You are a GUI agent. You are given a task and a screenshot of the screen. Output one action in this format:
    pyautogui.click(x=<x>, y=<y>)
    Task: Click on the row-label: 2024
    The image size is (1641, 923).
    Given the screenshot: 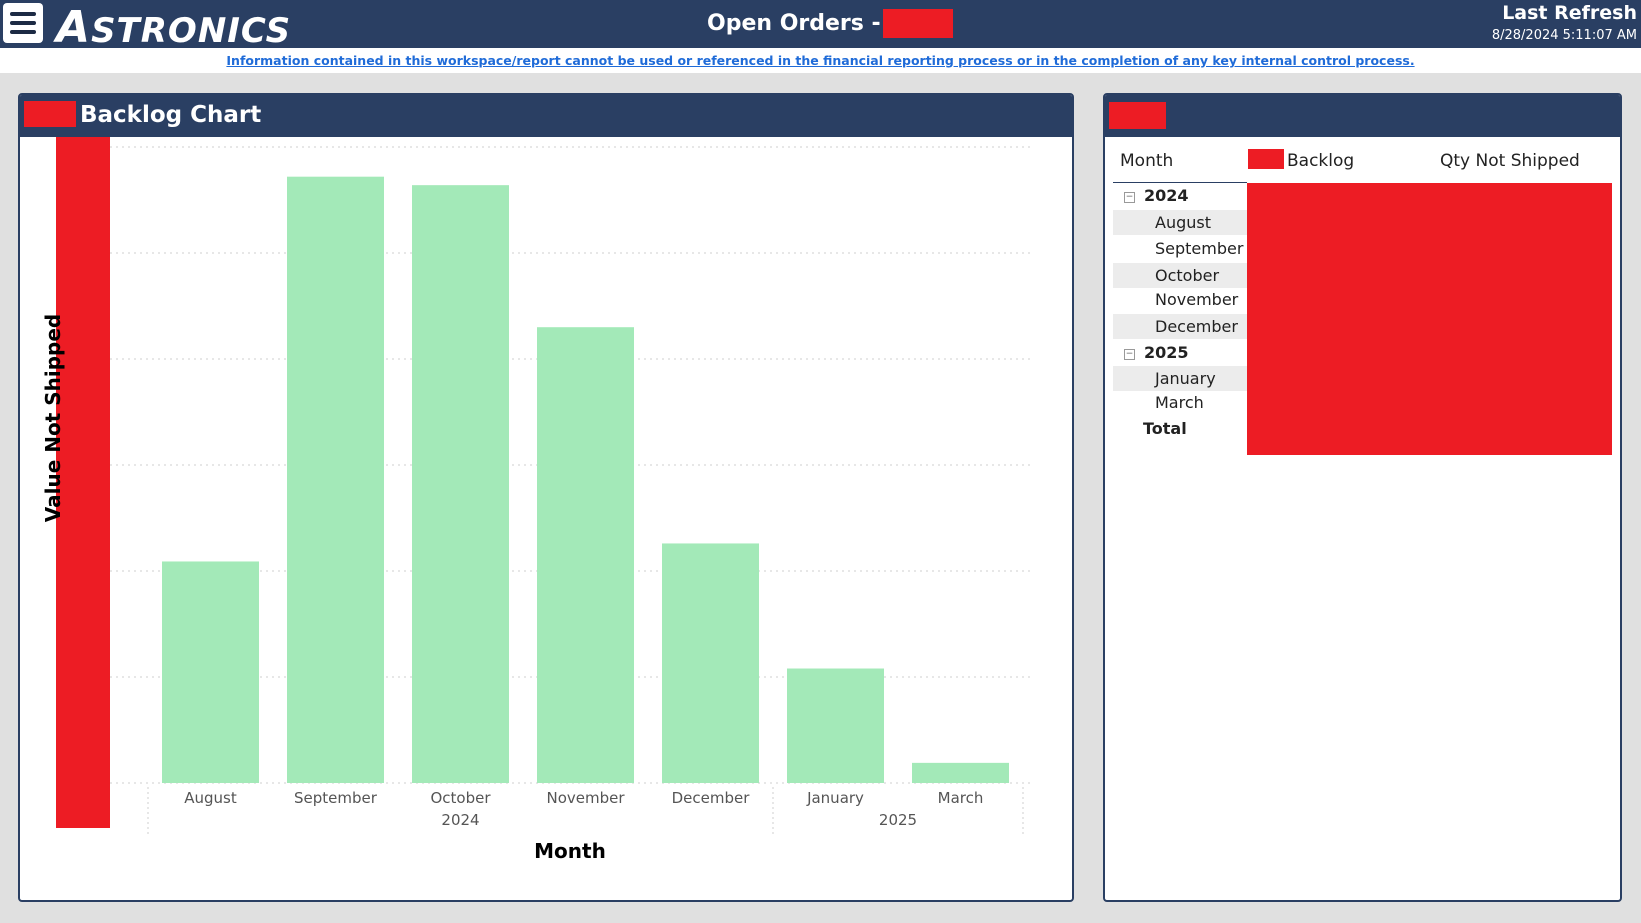 What is the action you would take?
    pyautogui.click(x=1166, y=195)
    